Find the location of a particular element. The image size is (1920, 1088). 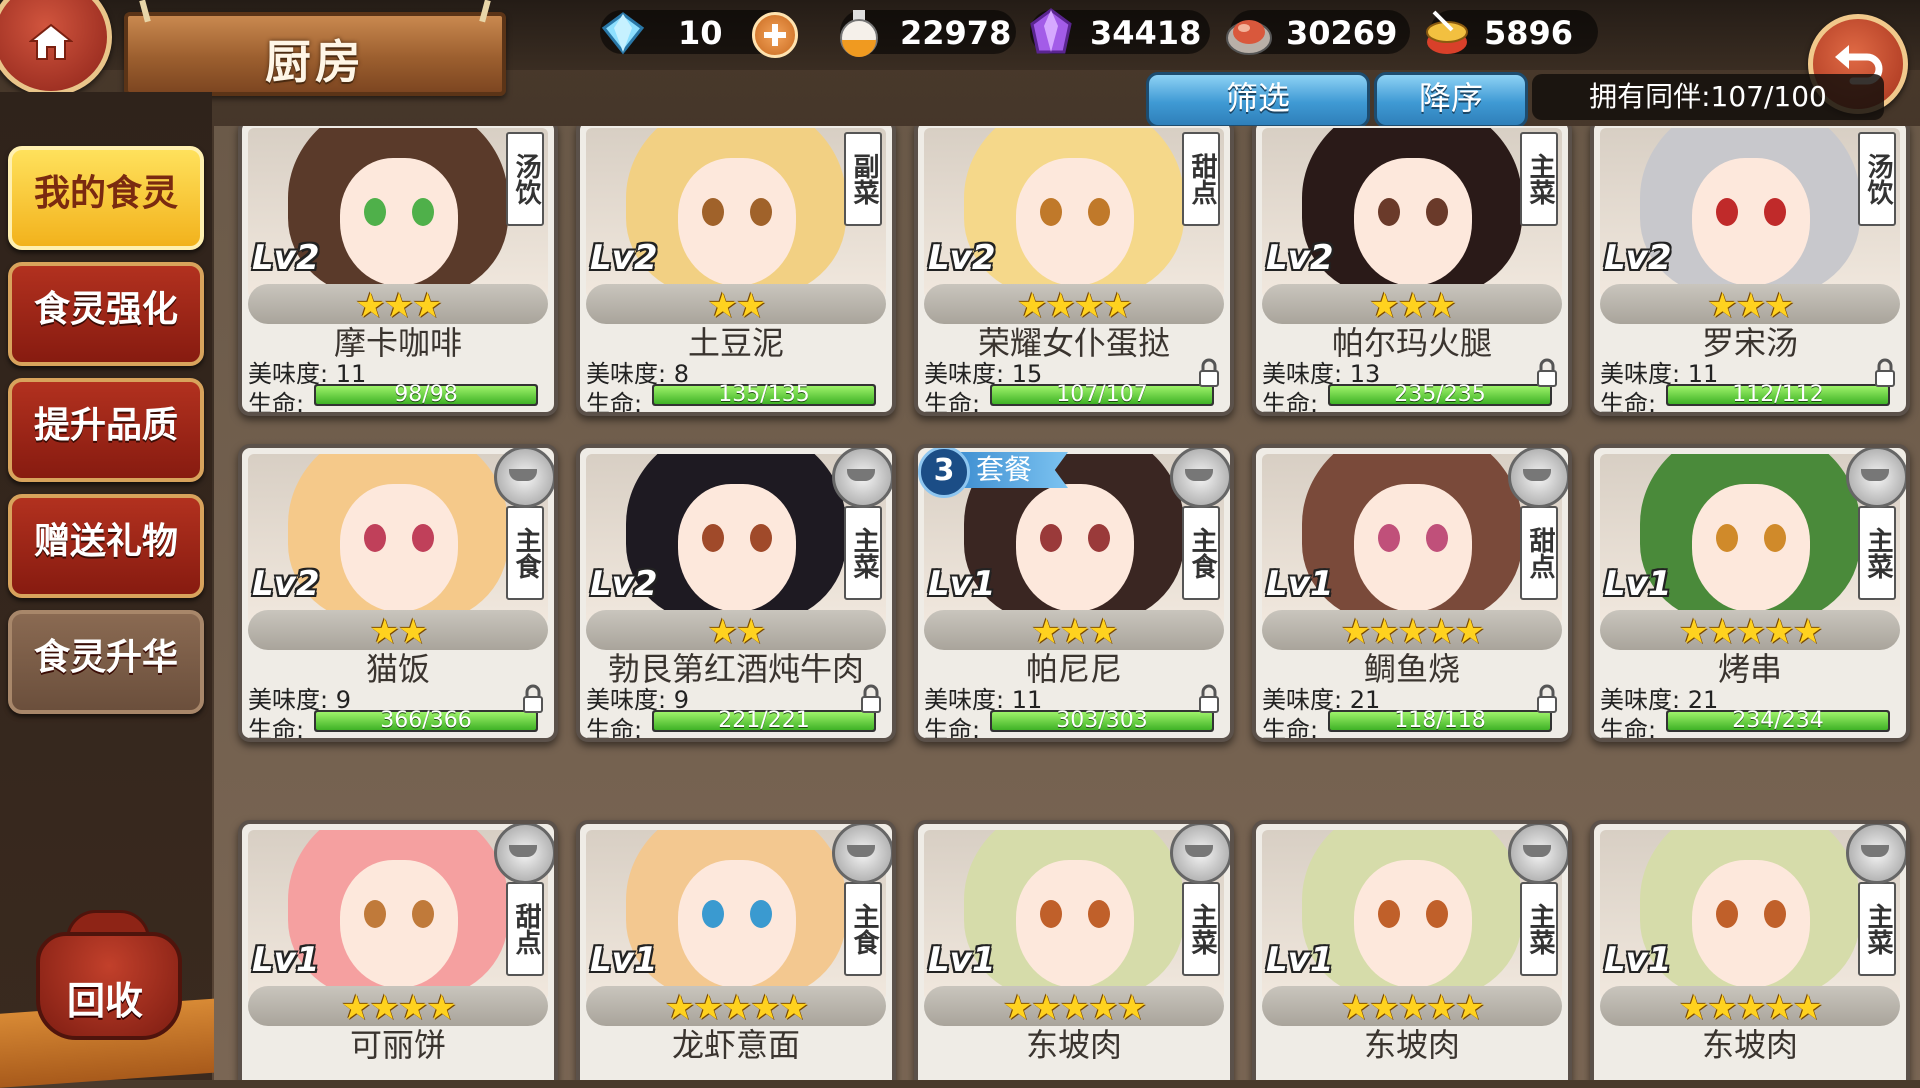

hp-value: 118/118 is located at coordinates (1440, 720).